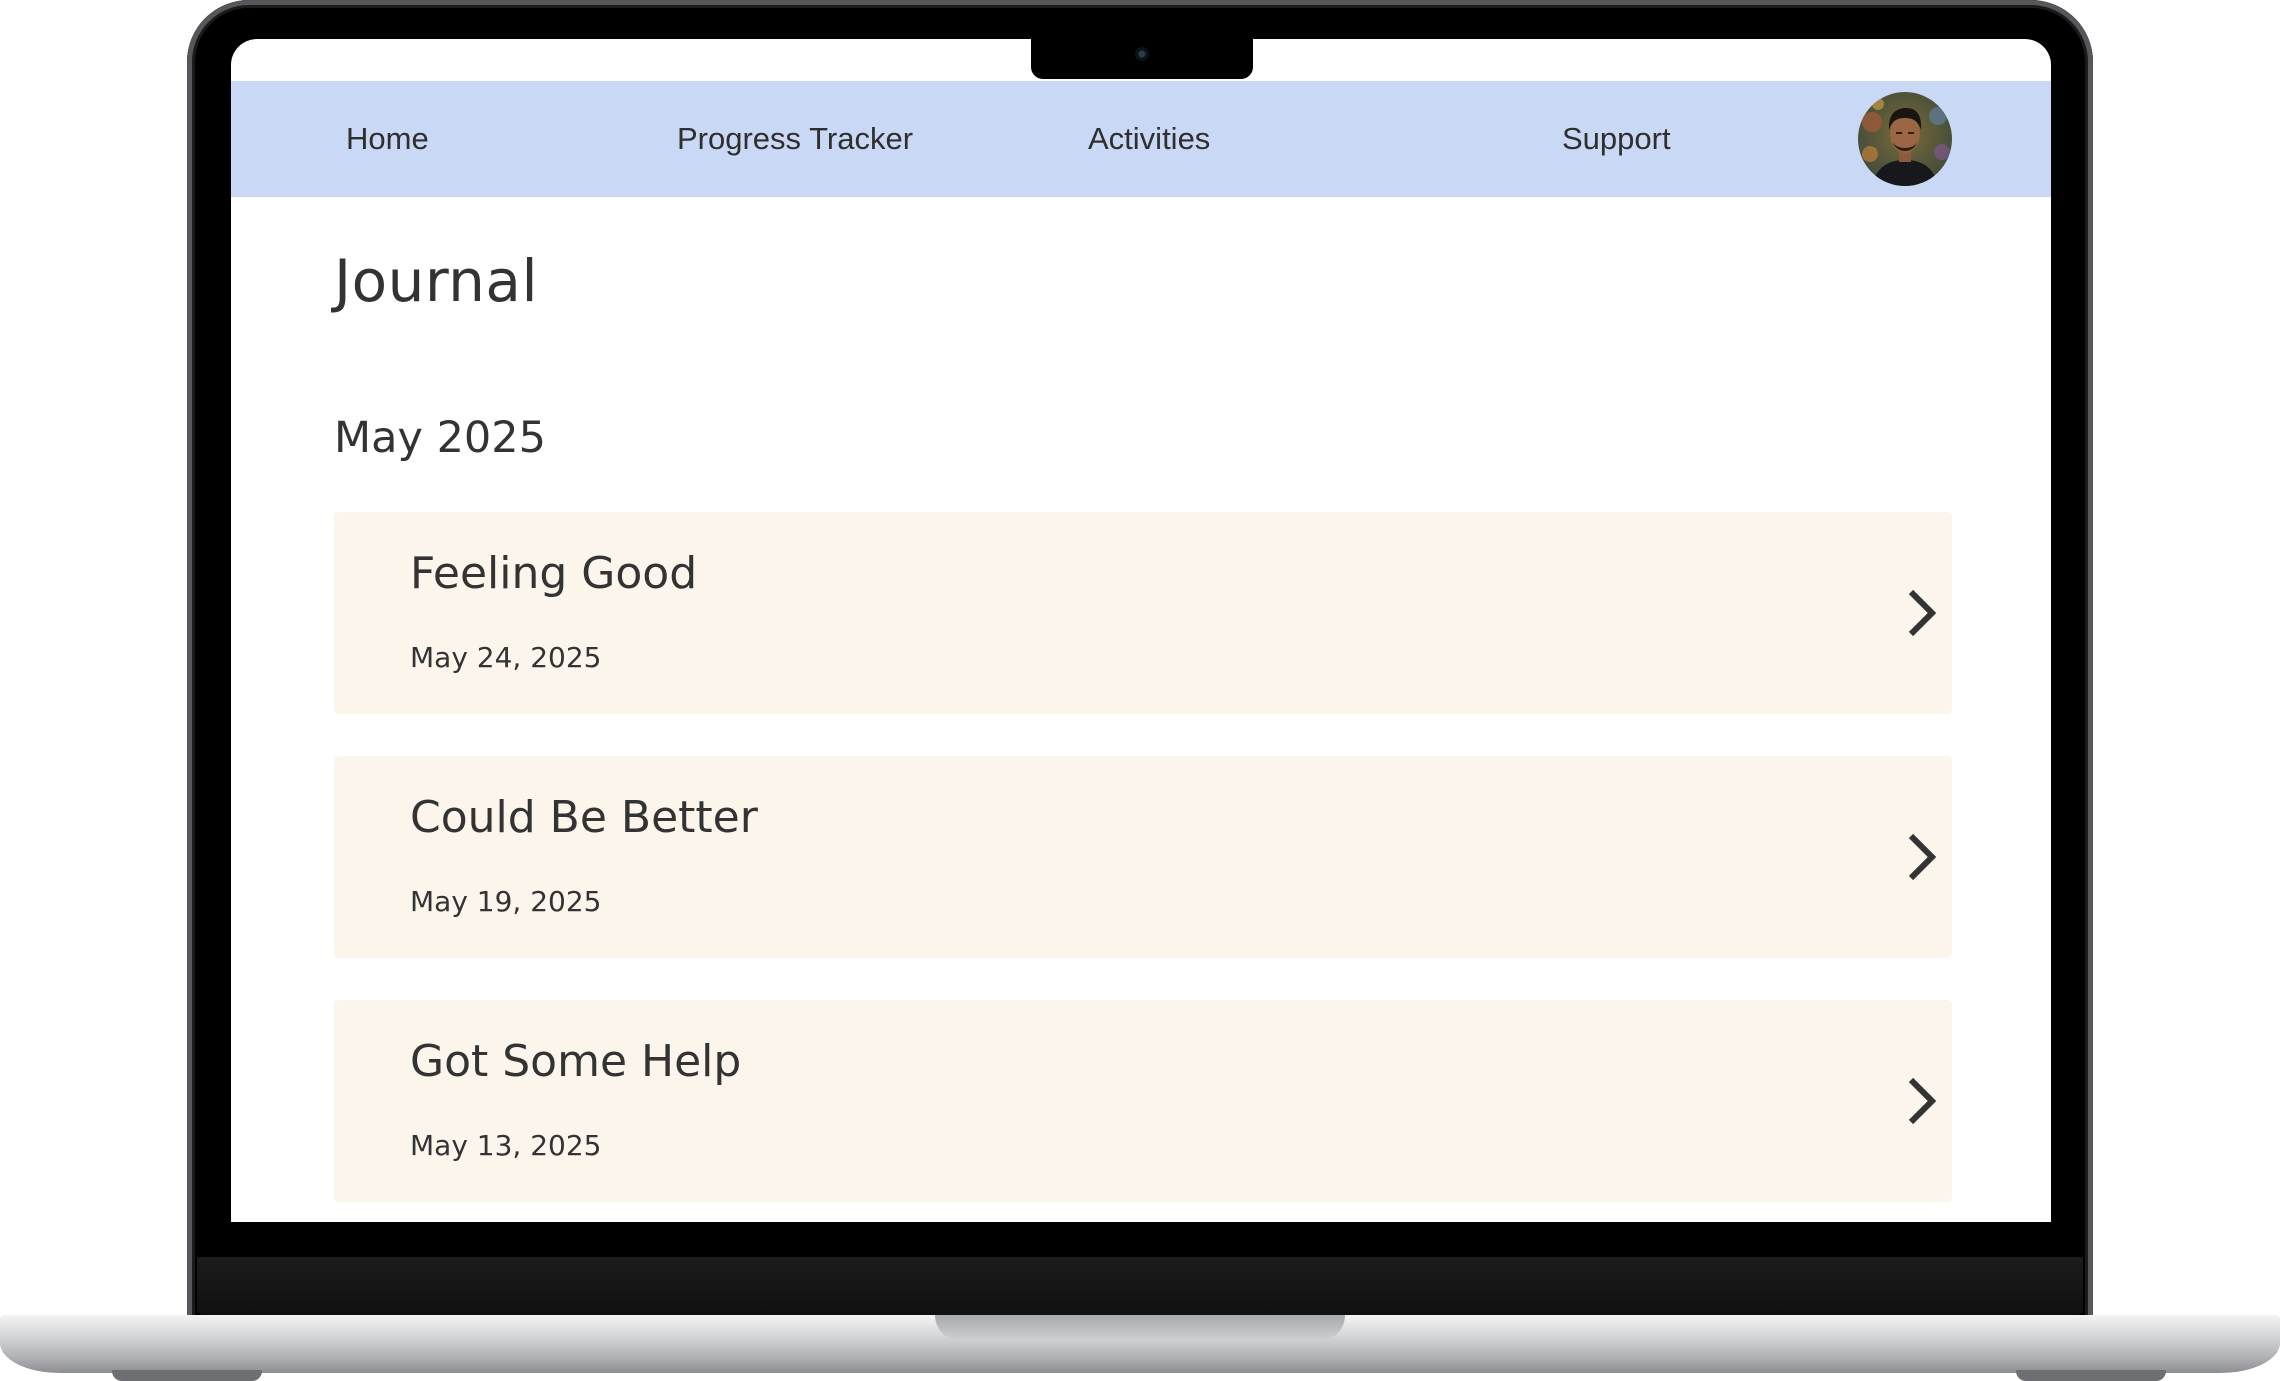 The image size is (2280, 1381). What do you see at coordinates (1143, 857) in the screenshot?
I see `journal-entry-card: Could Be Better May 19, 2025` at bounding box center [1143, 857].